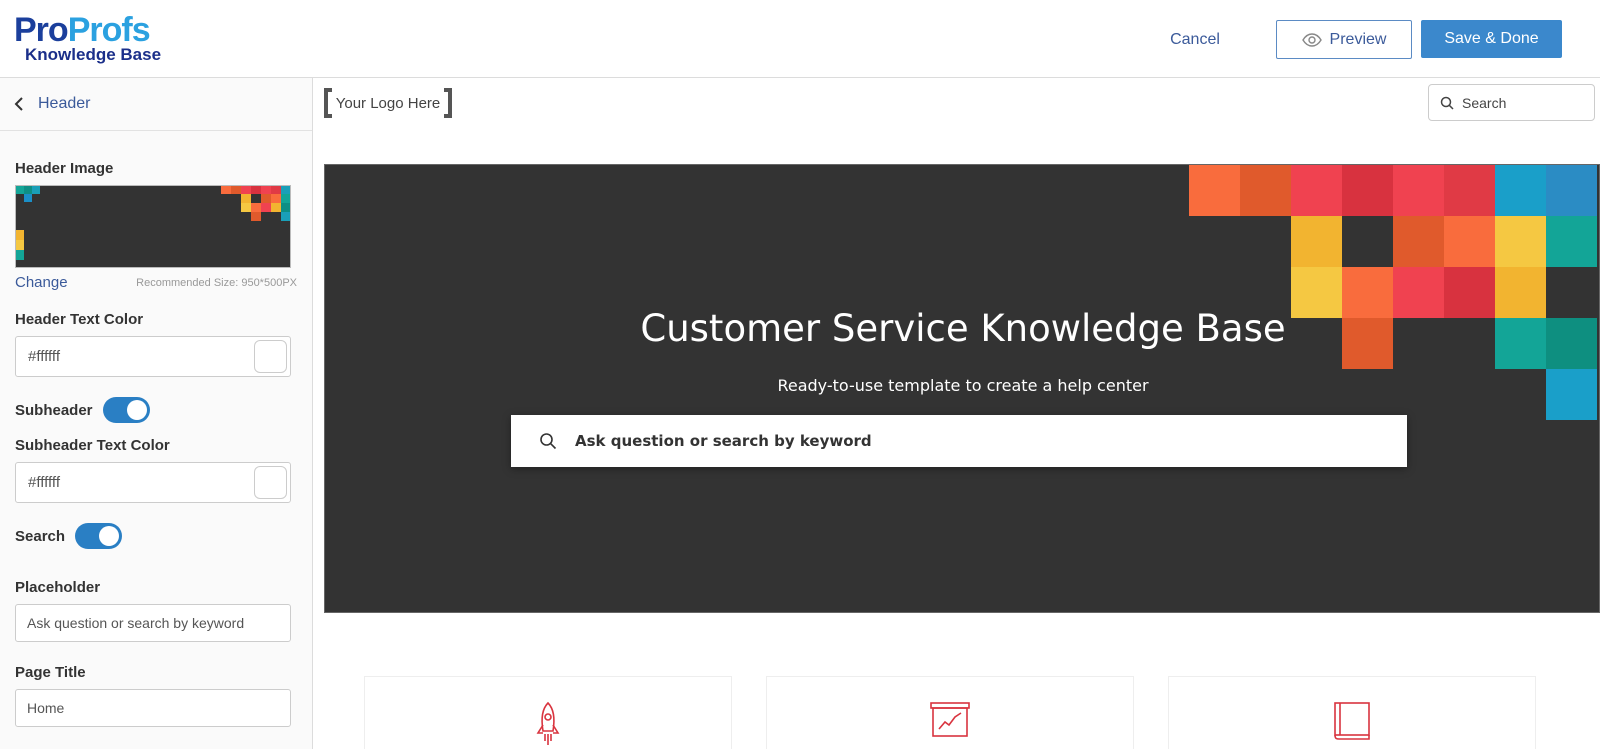 This screenshot has height=749, width=1600. What do you see at coordinates (44, 482) in the screenshot?
I see `subheader-text-color-value: #ffffff` at bounding box center [44, 482].